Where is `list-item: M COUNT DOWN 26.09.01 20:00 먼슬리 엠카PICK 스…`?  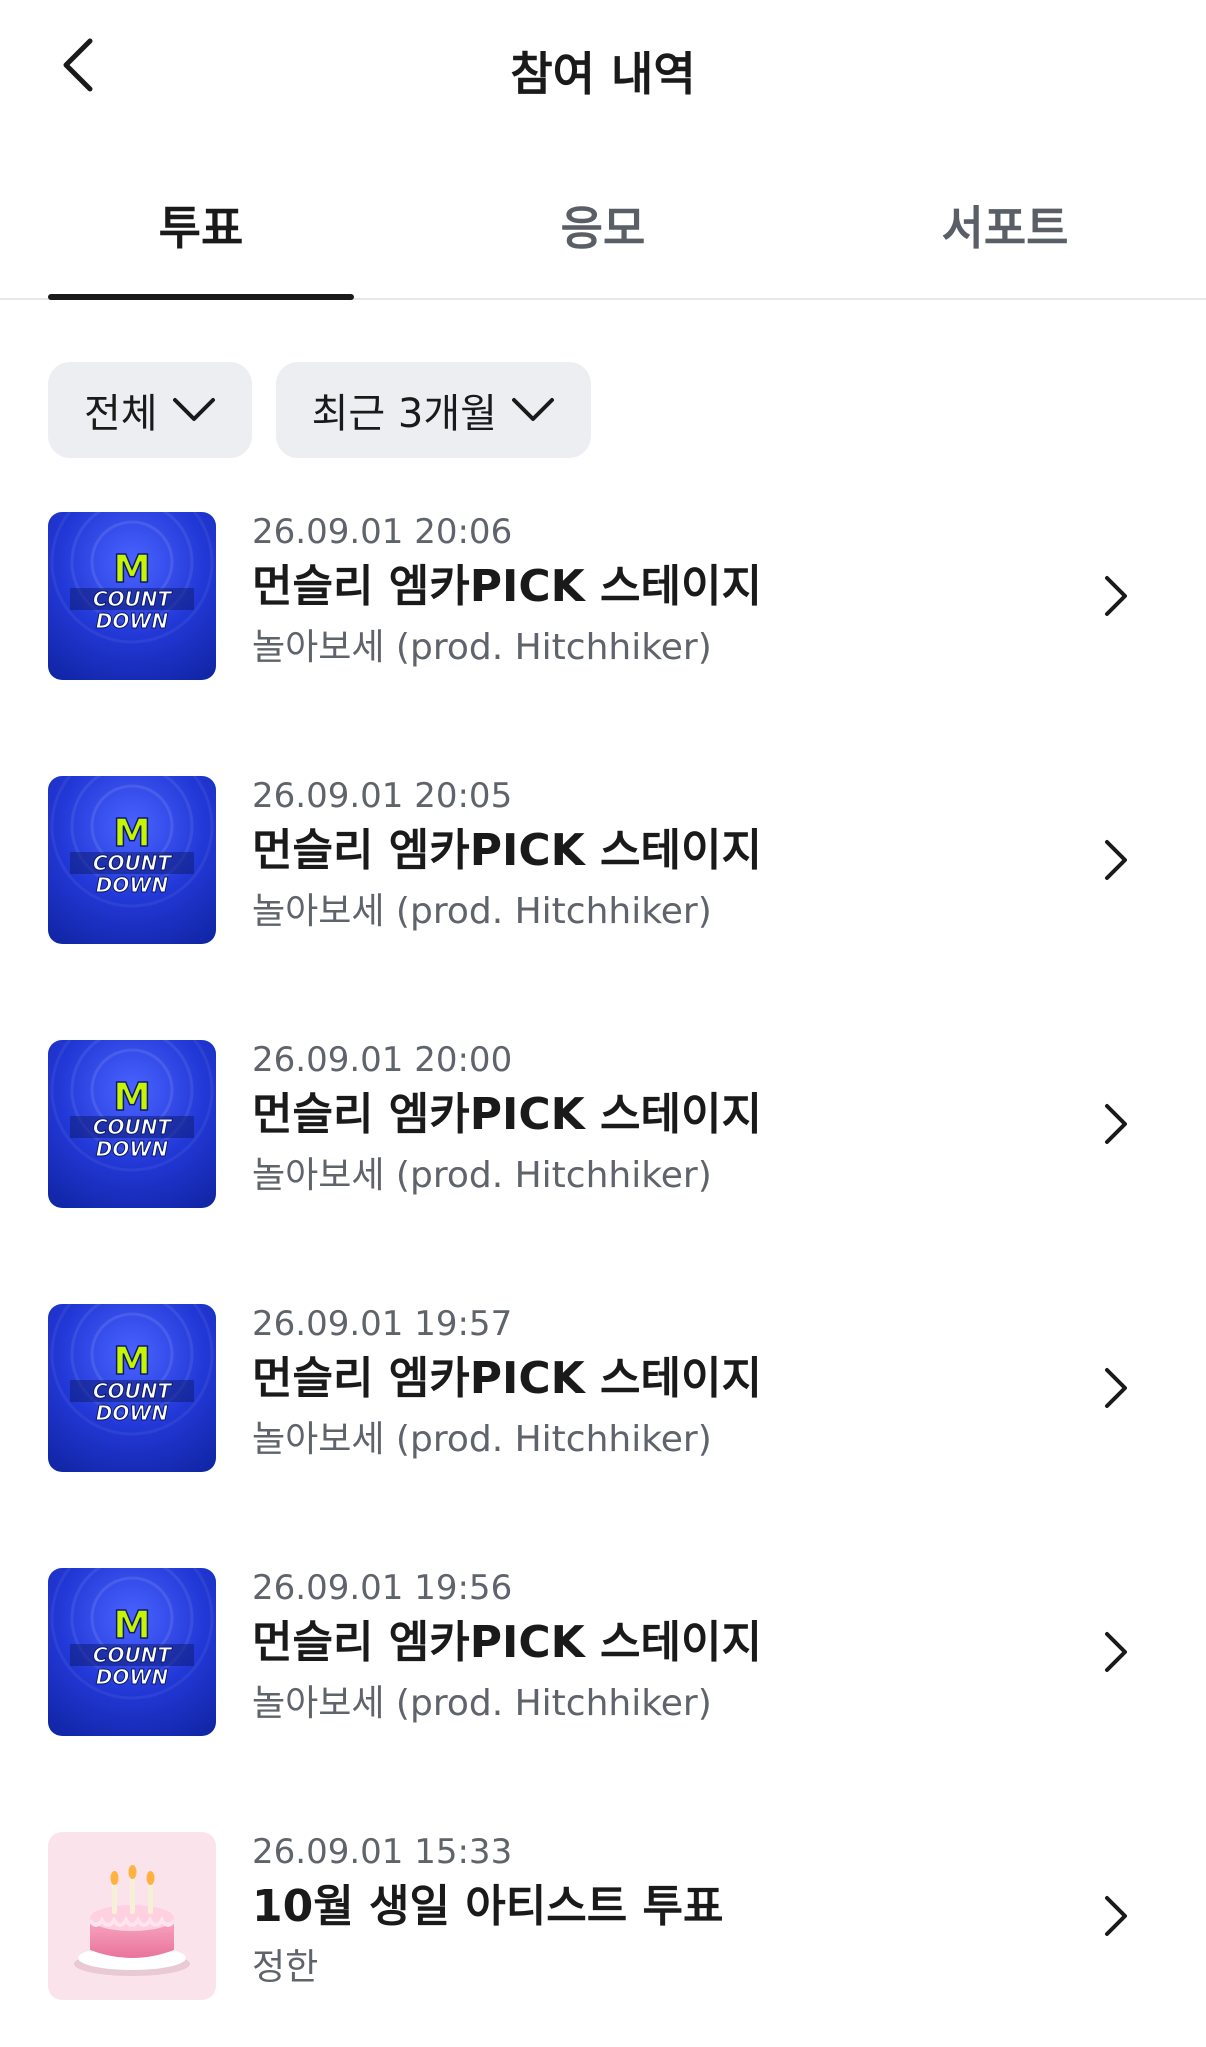 list-item: M COUNT DOWN 26.09.01 20:00 먼슬리 엠카PICK 스… is located at coordinates (603, 1172).